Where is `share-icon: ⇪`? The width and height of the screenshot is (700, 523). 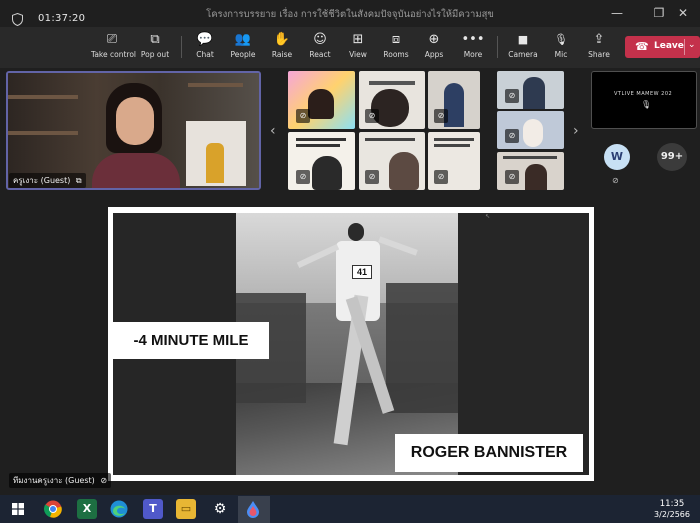 share-icon: ⇪ is located at coordinates (599, 39).